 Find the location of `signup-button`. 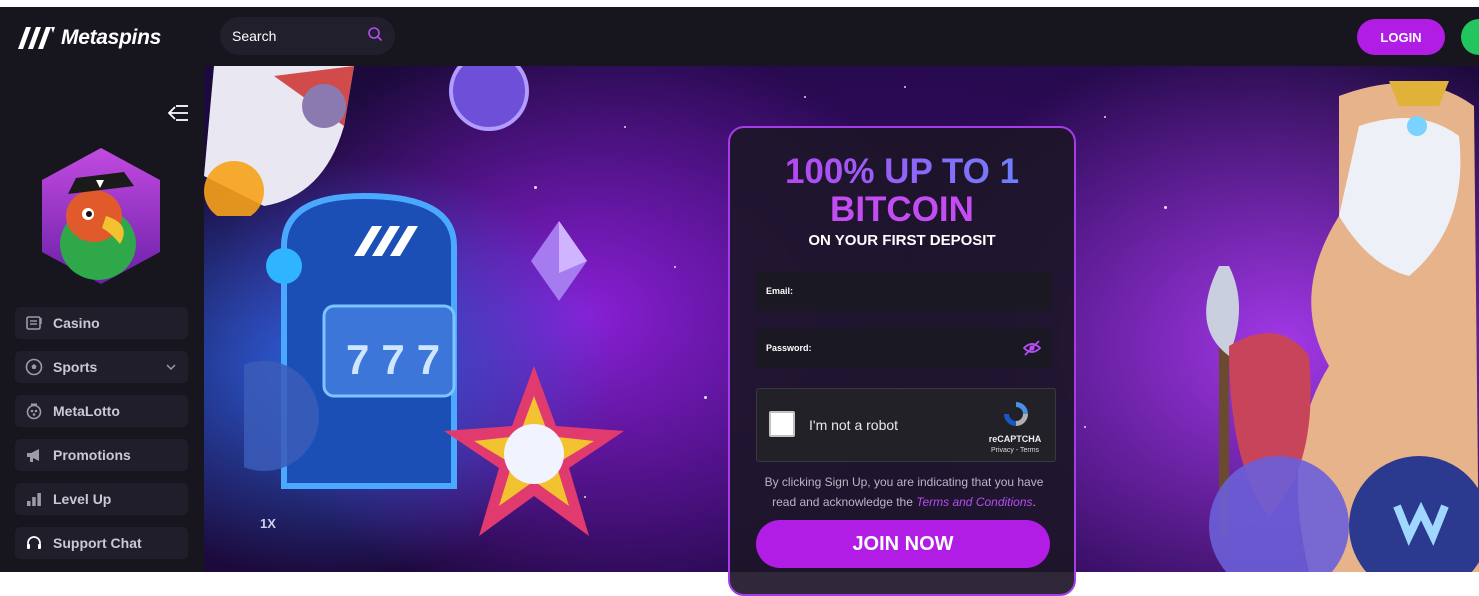

signup-button is located at coordinates (1470, 37).